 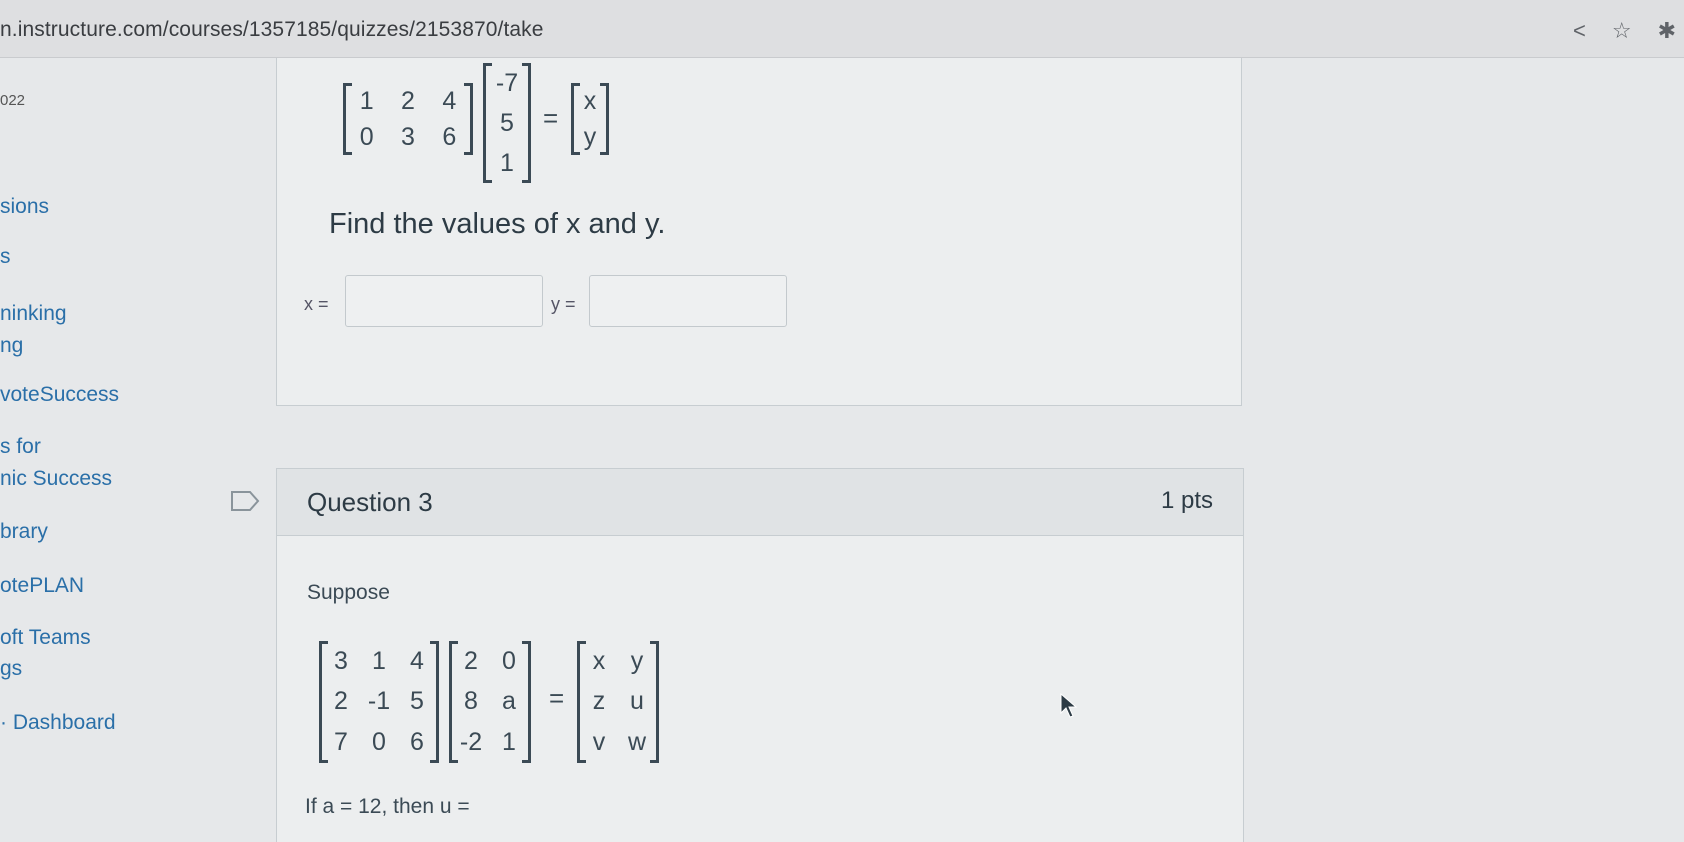 I want to click on nav-item: nic Success, so click(x=56, y=479).